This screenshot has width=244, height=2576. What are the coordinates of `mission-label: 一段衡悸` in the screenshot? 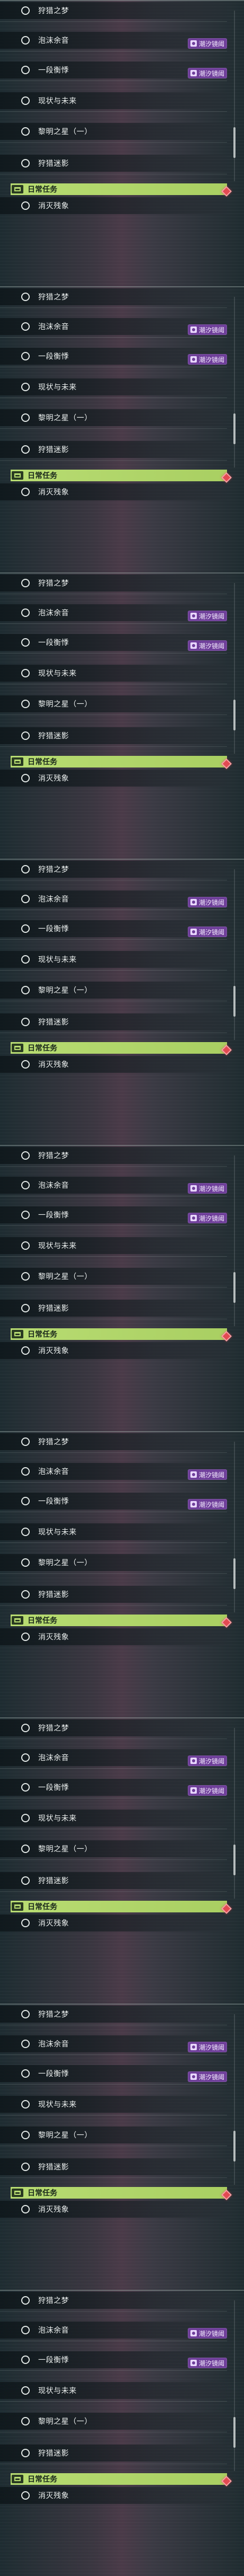 It's located at (54, 70).